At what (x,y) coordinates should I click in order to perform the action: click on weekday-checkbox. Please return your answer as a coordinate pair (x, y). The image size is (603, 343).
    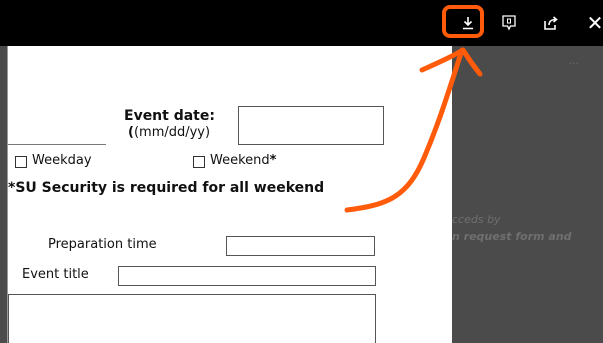
    Looking at the image, I should click on (21, 162).